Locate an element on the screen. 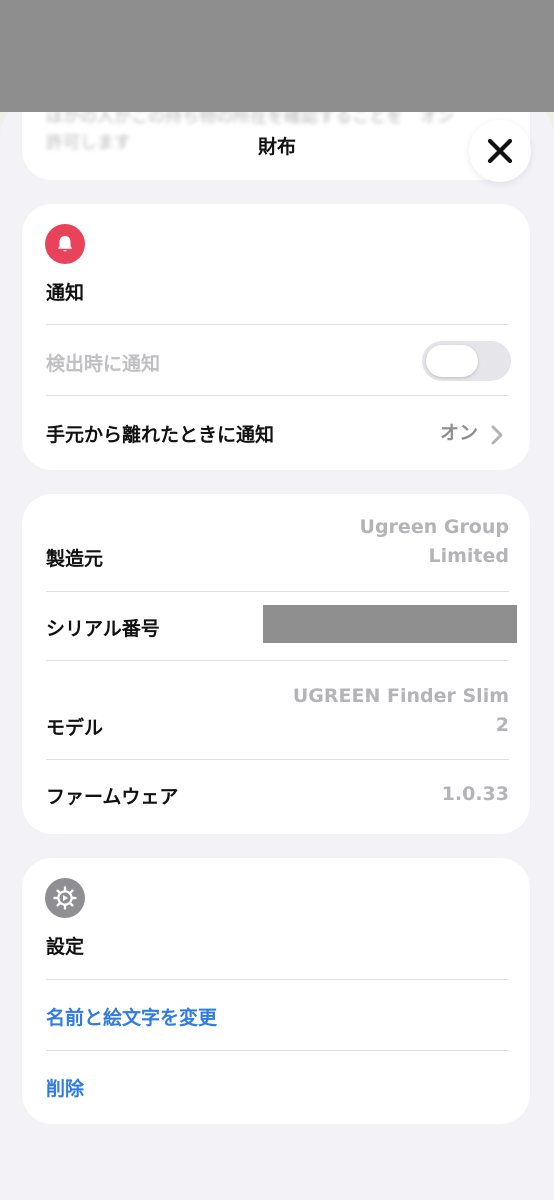 The height and width of the screenshot is (1200, 554). notify-when-found-toggle is located at coordinates (466, 361).